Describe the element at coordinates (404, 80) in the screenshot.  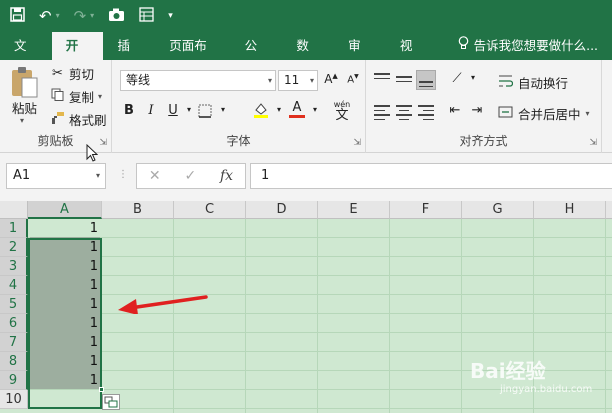
I see `align-middle-icon` at that location.